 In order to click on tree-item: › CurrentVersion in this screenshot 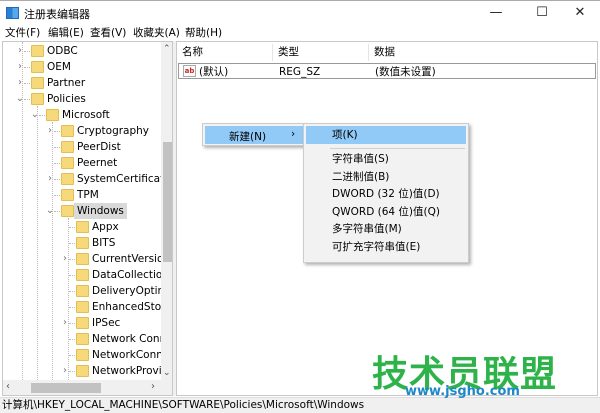, I will do `click(86, 259)`.